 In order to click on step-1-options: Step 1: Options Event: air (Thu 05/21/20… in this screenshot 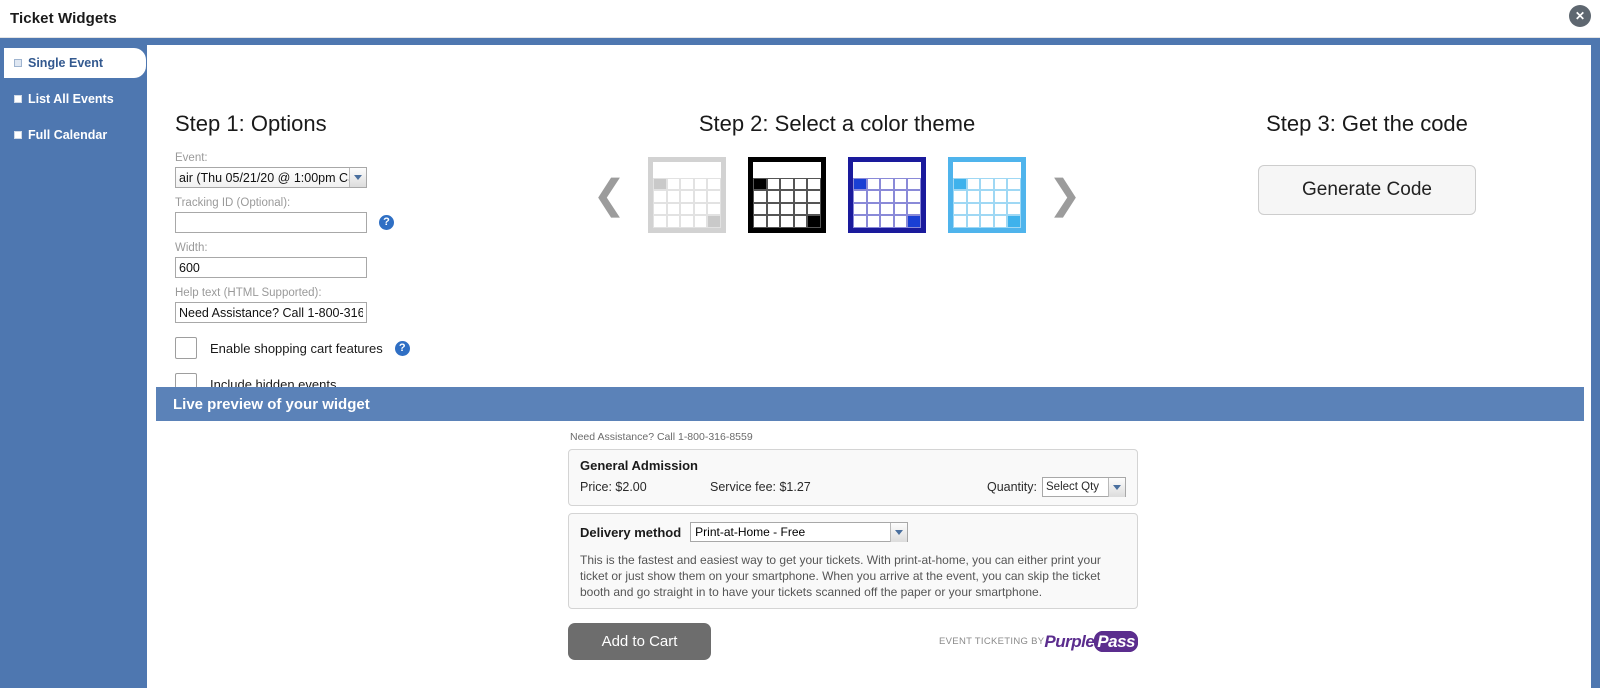, I will do `click(340, 253)`.